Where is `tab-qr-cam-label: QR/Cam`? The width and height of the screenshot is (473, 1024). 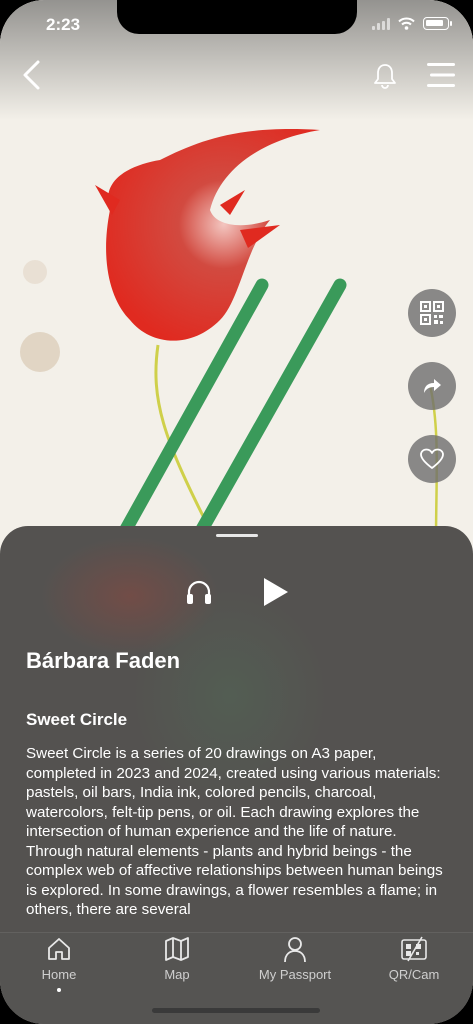
tab-qr-cam-label: QR/Cam is located at coordinates (414, 974).